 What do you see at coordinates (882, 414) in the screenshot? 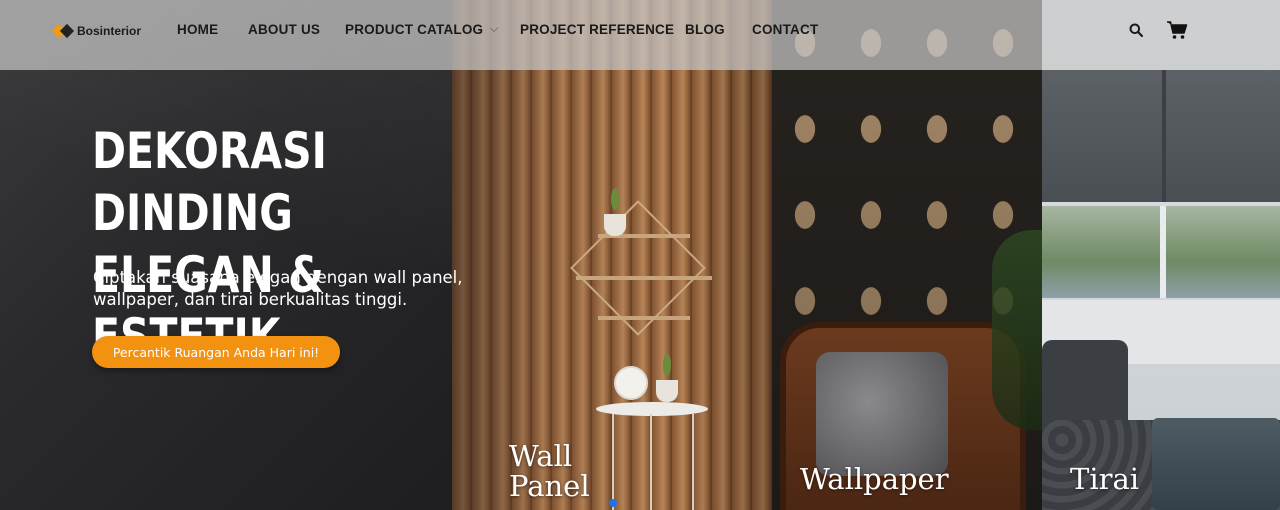
I see `cushion` at bounding box center [882, 414].